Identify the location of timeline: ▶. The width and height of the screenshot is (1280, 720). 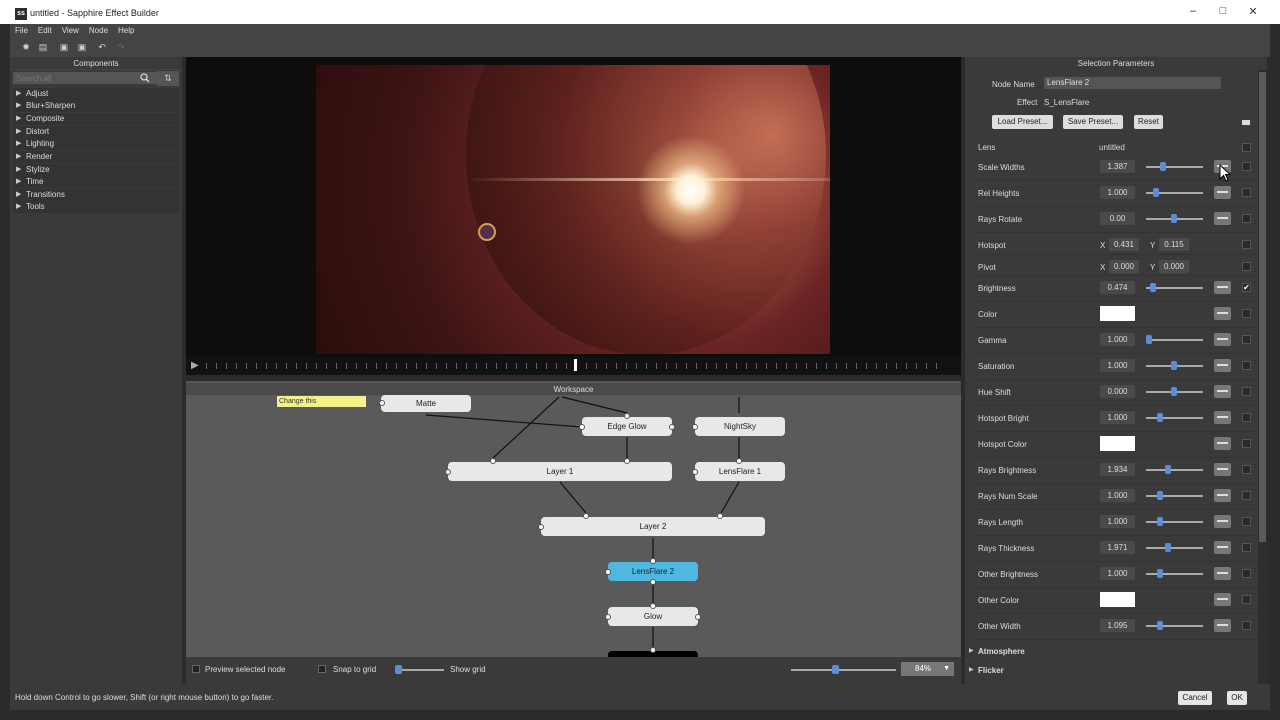
(573, 366).